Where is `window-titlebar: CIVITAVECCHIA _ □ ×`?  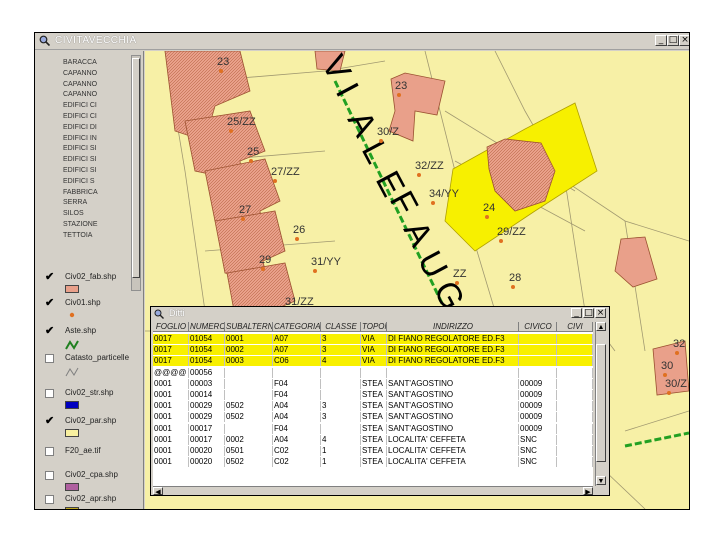
window-titlebar: CIVITAVECCHIA _ □ × is located at coordinates (362, 41).